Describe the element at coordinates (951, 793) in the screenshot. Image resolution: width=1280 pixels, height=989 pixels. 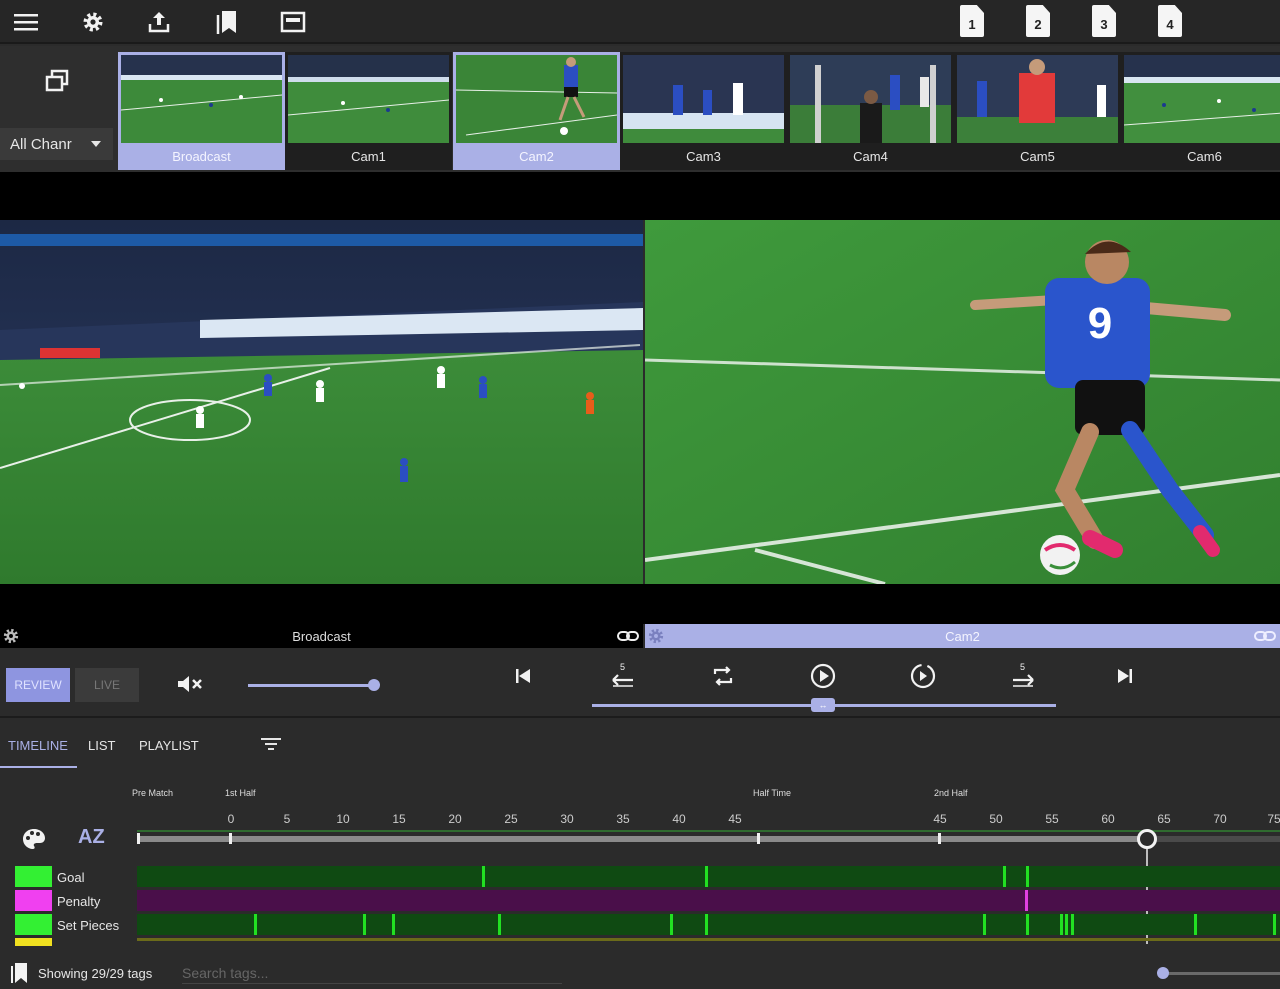
I see `period-label: 2nd Half` at that location.